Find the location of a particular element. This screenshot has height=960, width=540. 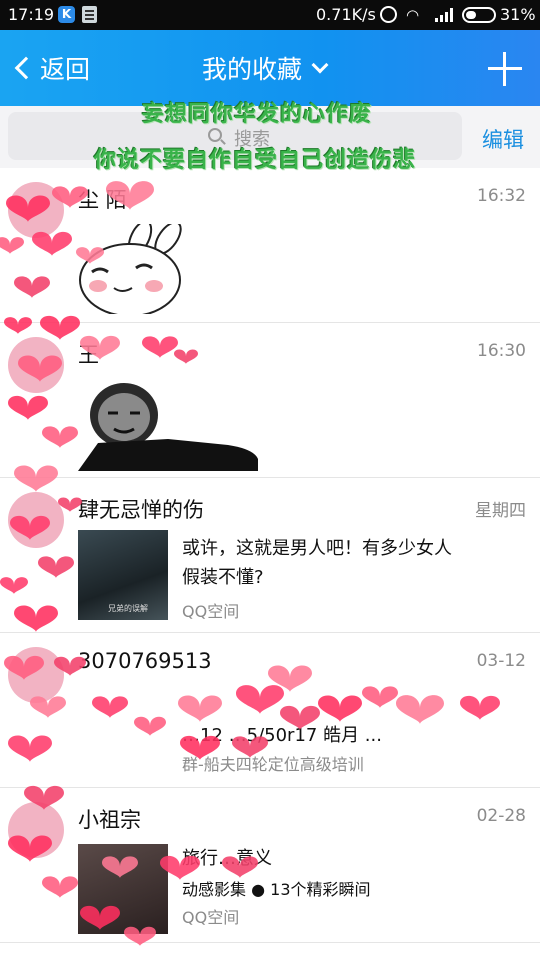

item-time: 16:30 is located at coordinates (501, 351).